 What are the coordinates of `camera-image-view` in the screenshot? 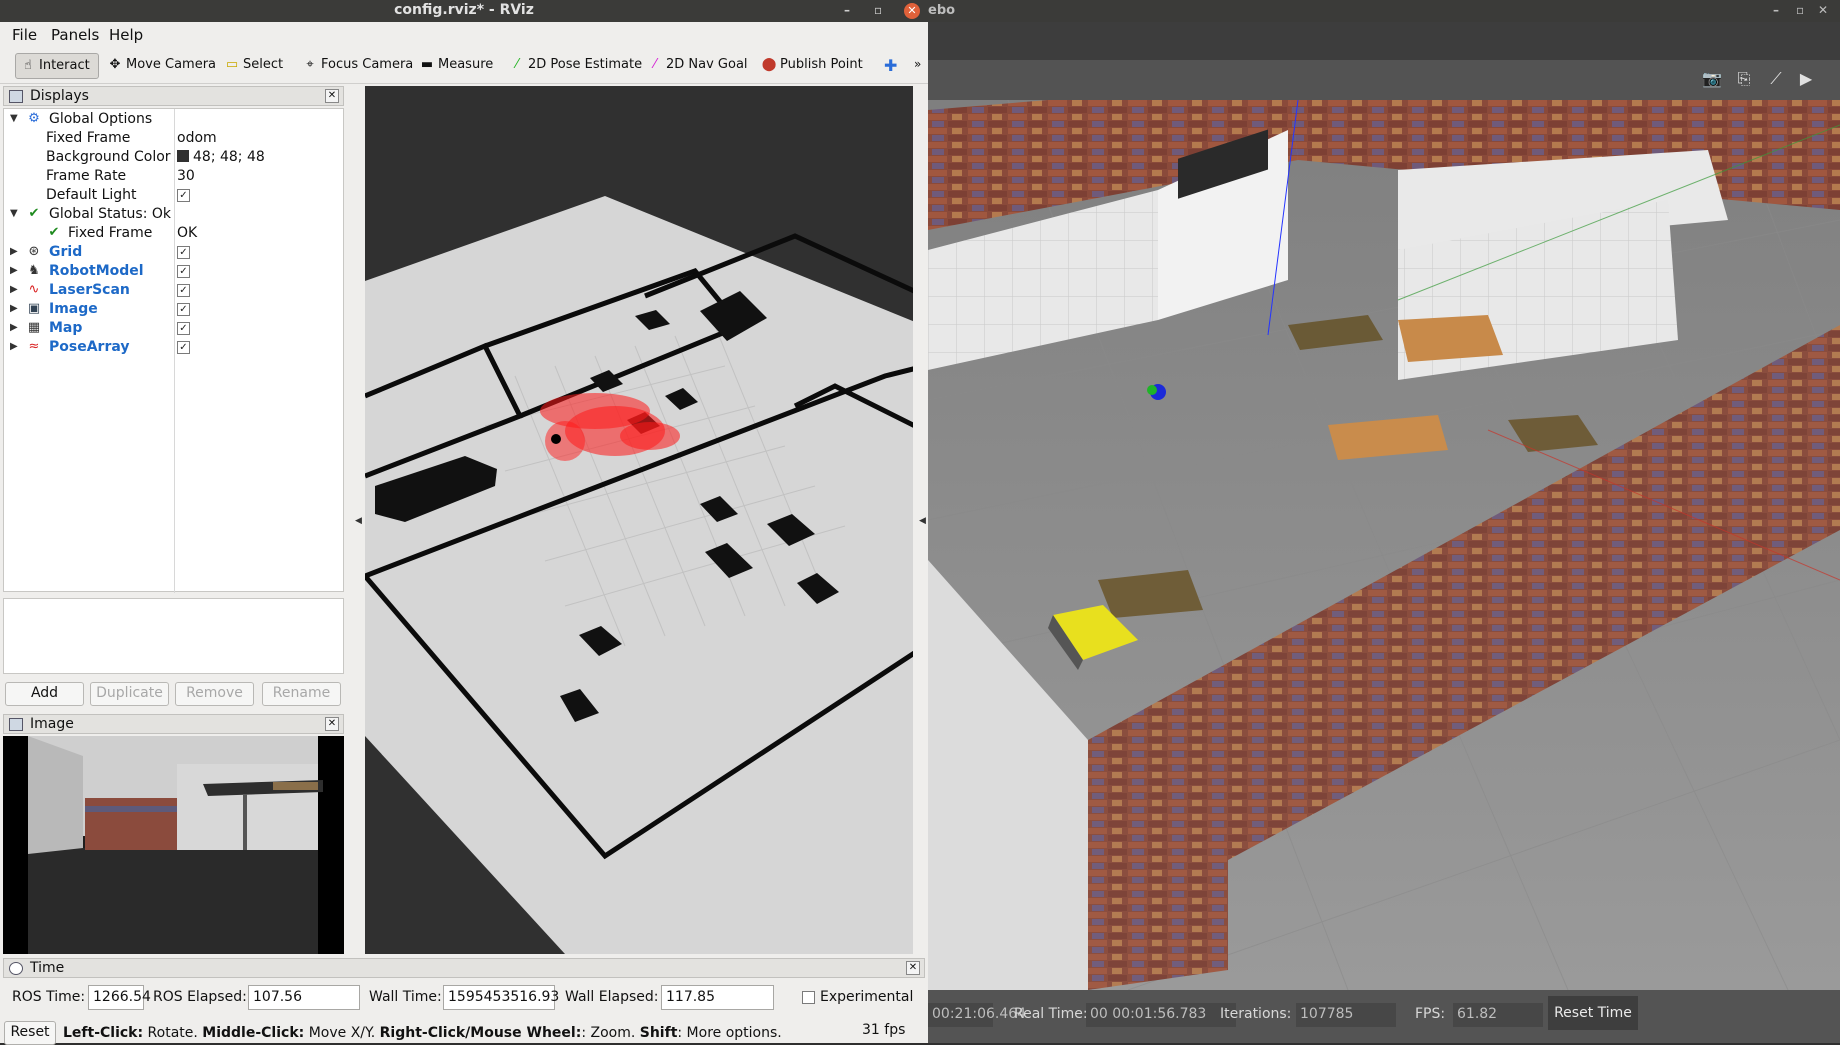 It's located at (173, 845).